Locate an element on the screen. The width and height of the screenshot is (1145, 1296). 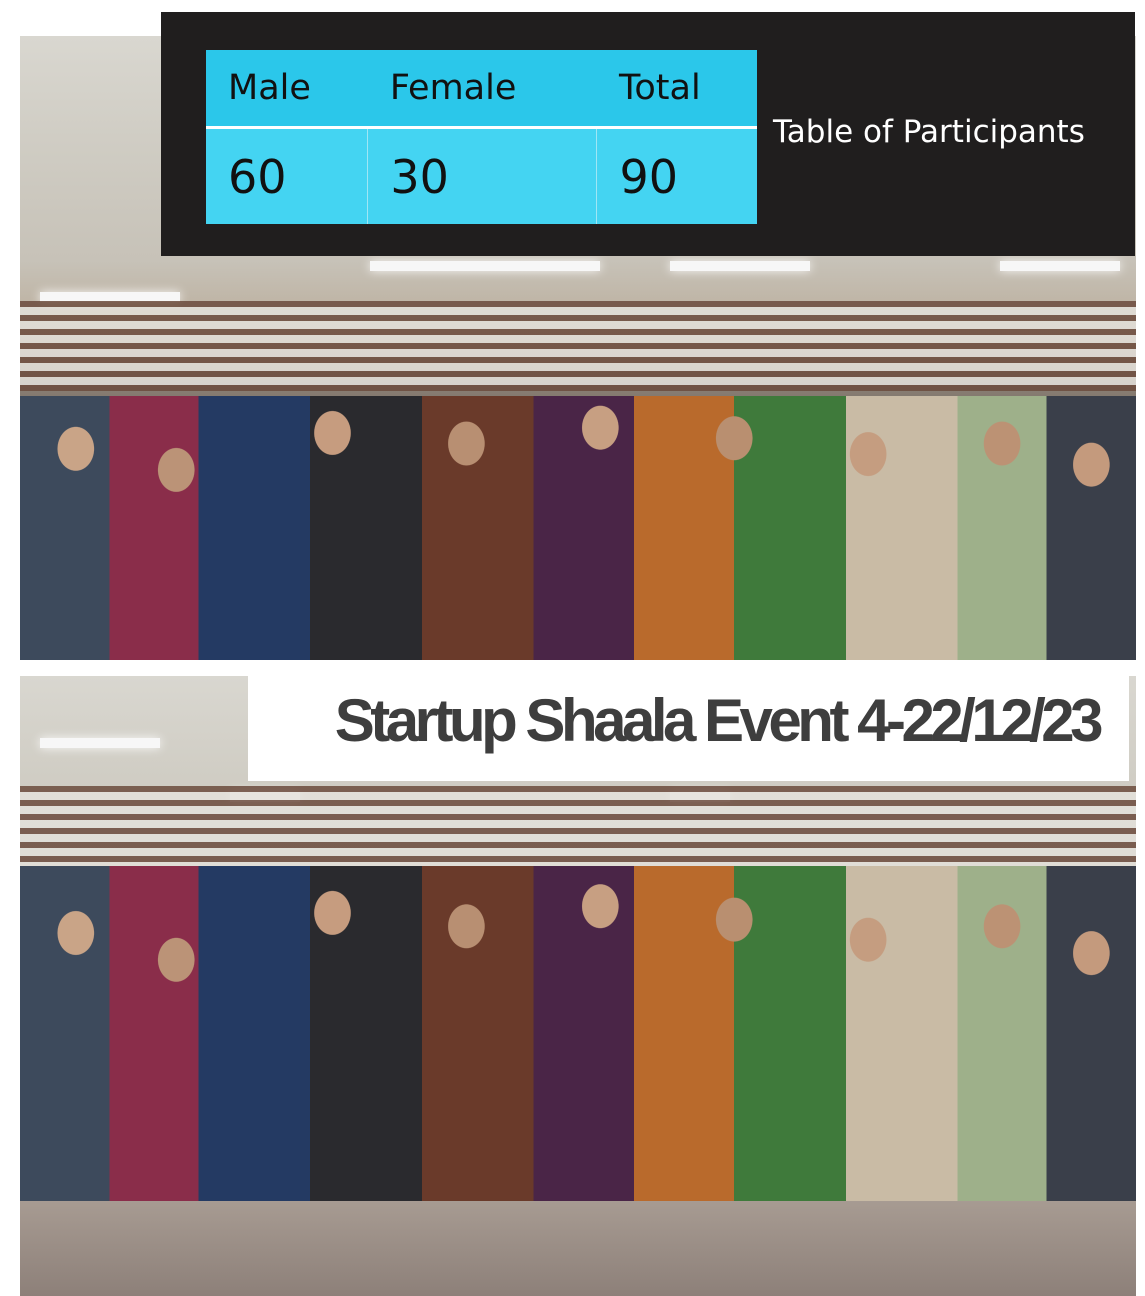
value-total: 90 is located at coordinates (676, 175).